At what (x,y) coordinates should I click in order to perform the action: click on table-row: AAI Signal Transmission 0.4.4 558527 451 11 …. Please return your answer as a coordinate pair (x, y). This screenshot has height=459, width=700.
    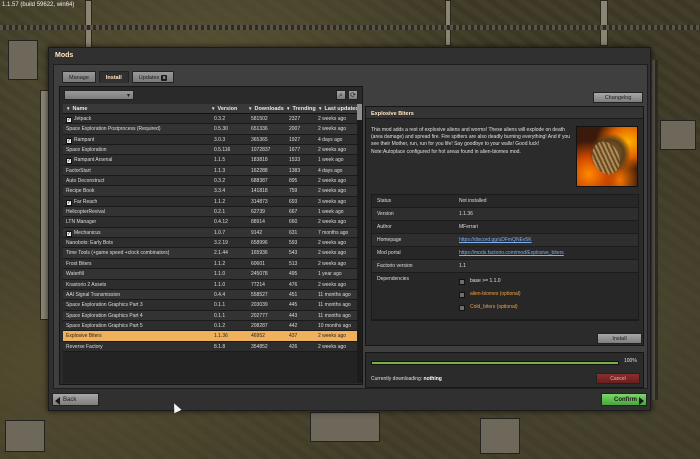
    Looking at the image, I should click on (211, 295).